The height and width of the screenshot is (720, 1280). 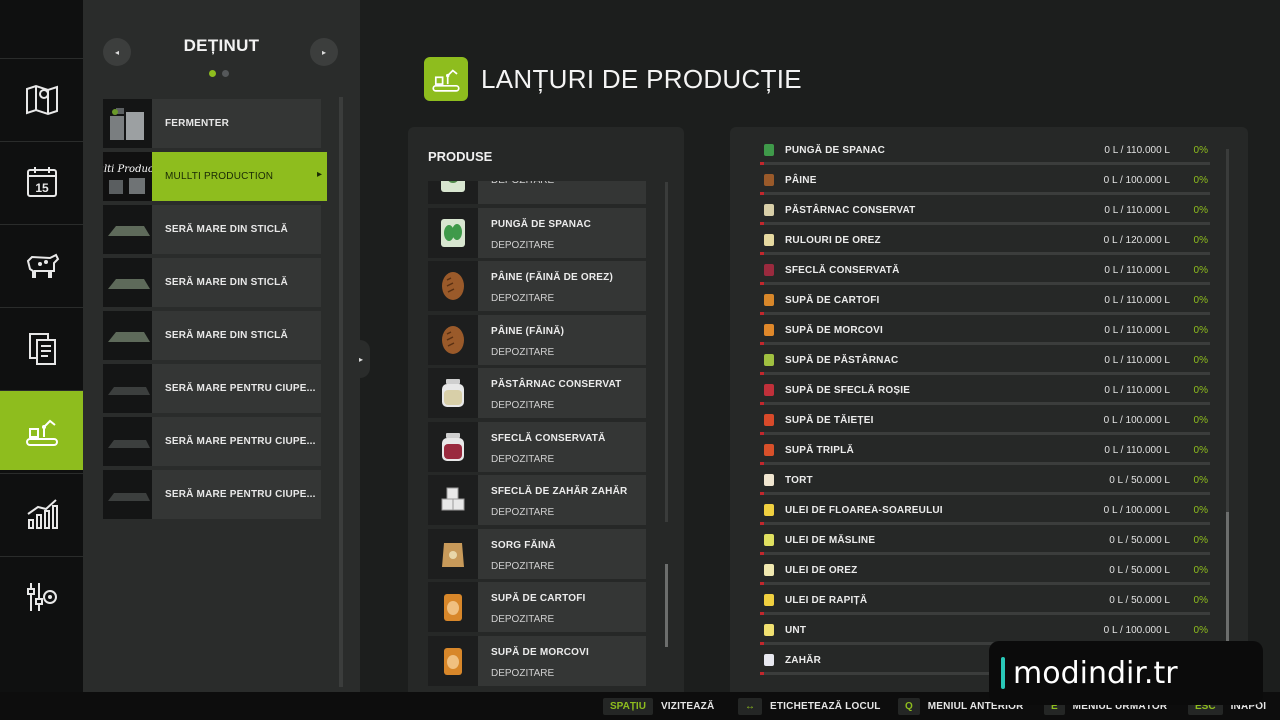 What do you see at coordinates (537, 393) in the screenshot?
I see `product-item: PĂSTÂRNAC CONSERVAT DEPOZITARE` at bounding box center [537, 393].